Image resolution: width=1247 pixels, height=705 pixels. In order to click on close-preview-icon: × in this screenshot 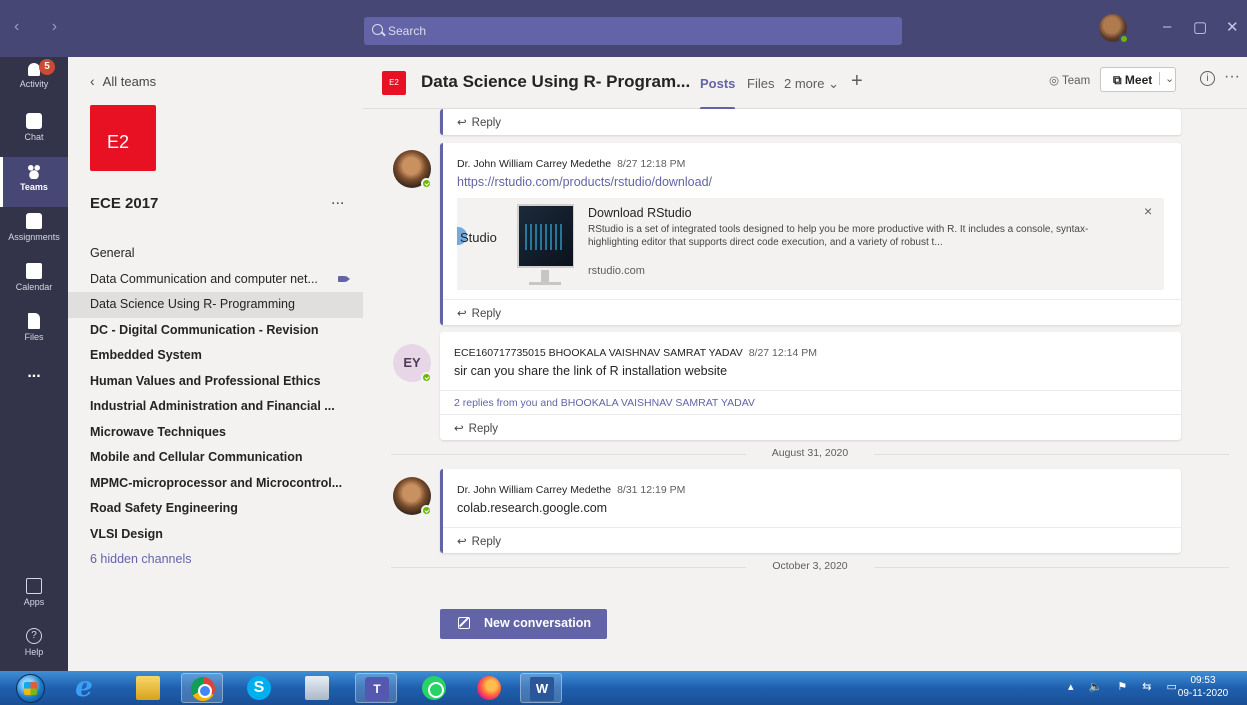, I will do `click(1148, 211)`.